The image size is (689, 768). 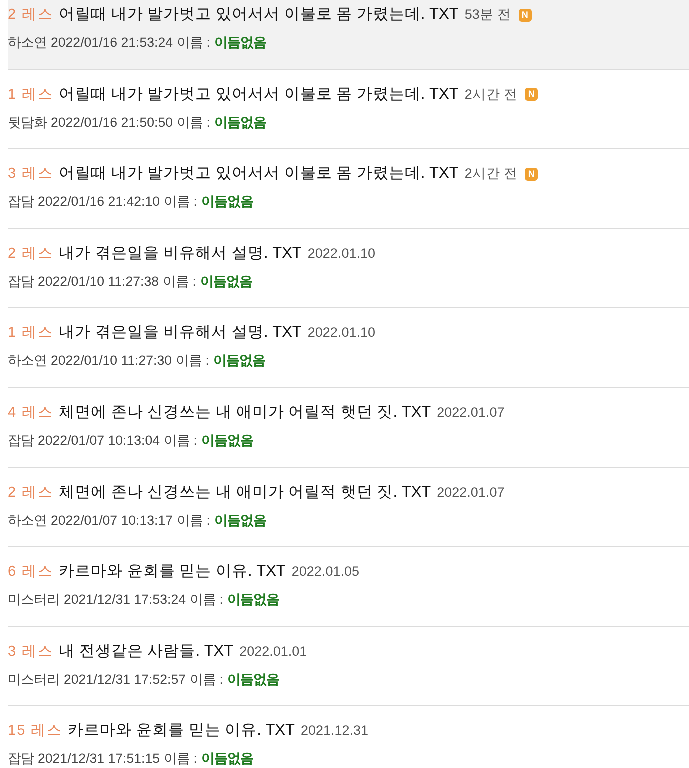 I want to click on post-datetime: 2021/12/31 17:51:15, so click(x=99, y=759).